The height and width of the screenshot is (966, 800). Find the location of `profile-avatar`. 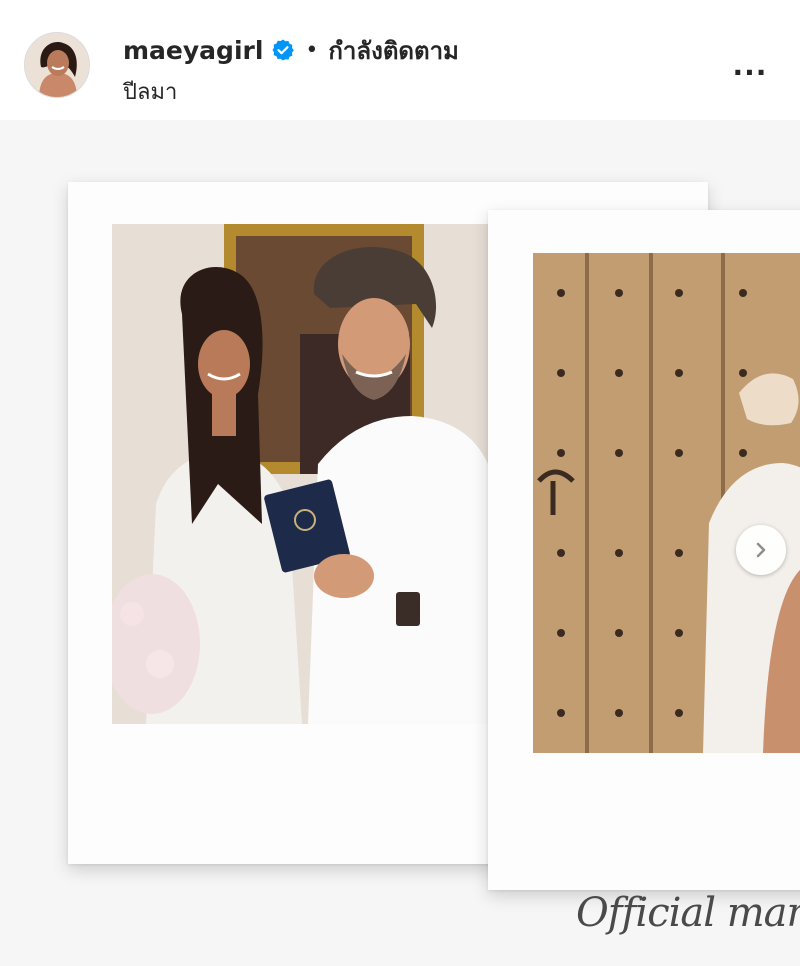

profile-avatar is located at coordinates (57, 65).